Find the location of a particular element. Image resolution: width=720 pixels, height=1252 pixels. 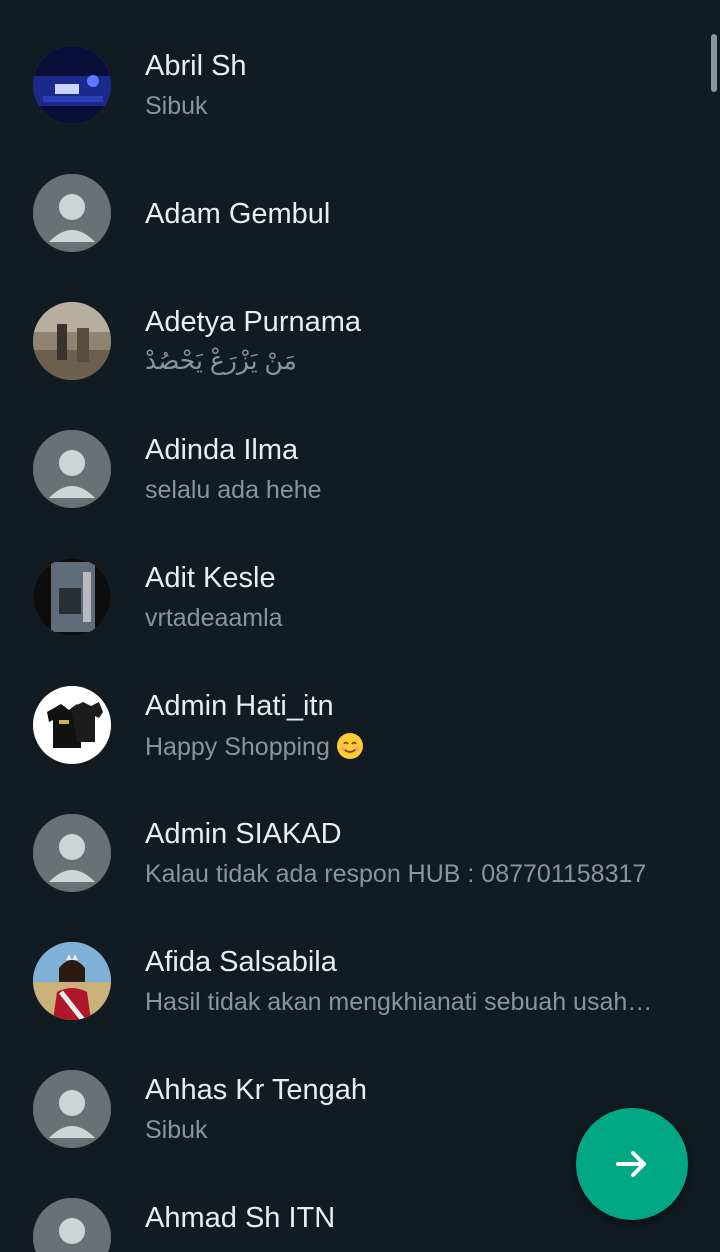

contact-name: Ahmad Sh ITN is located at coordinates (240, 1218).